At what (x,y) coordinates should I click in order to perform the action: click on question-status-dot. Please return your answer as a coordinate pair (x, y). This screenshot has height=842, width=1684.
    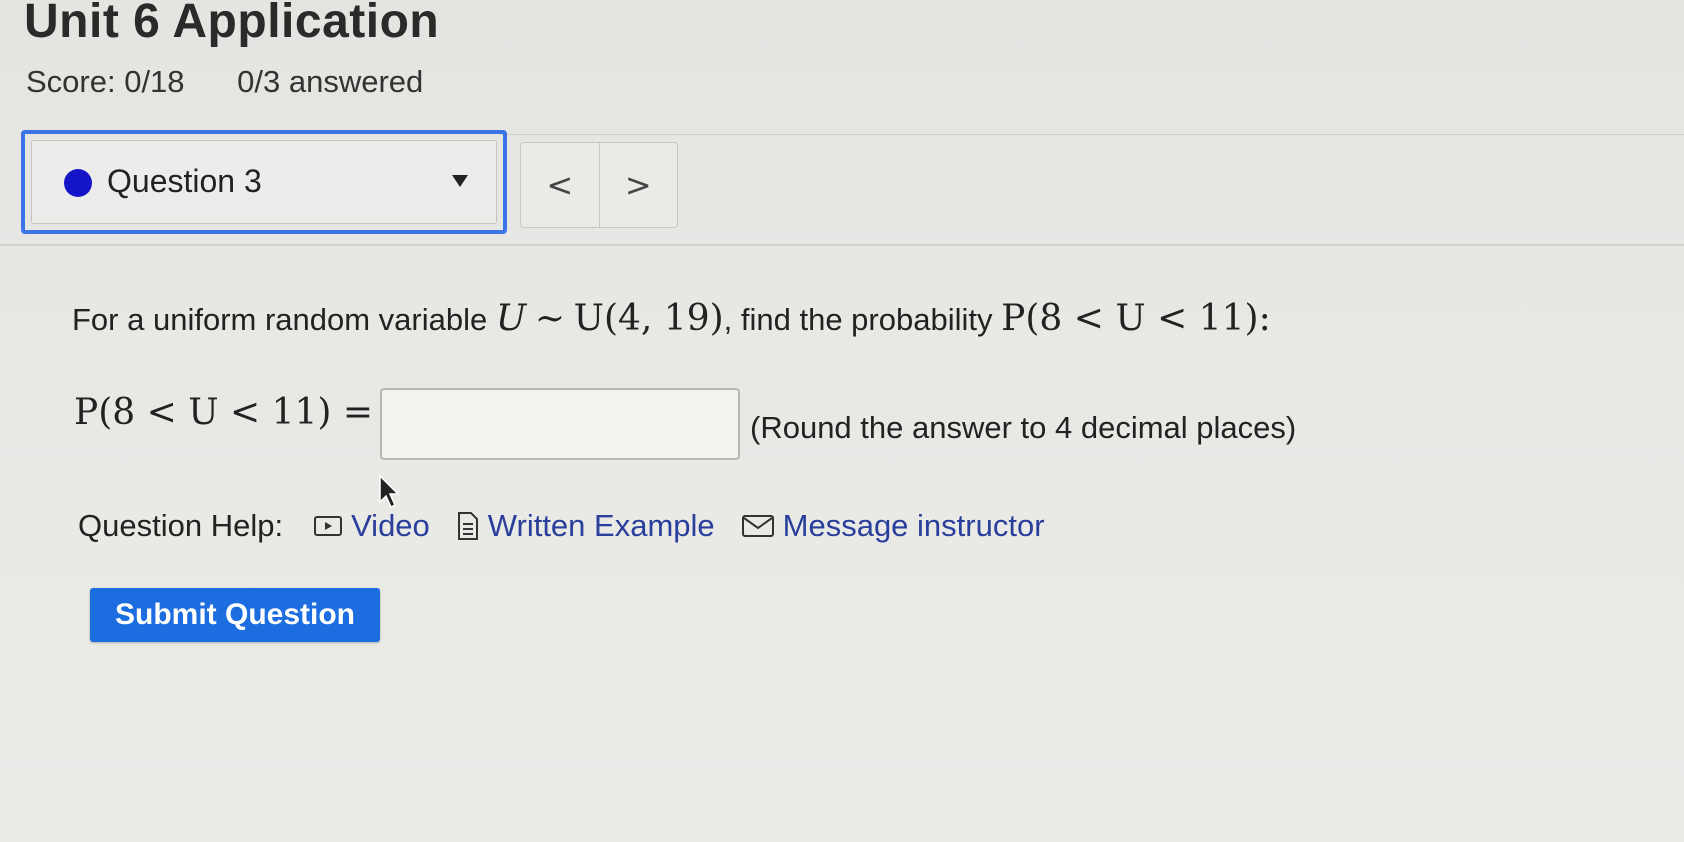
    Looking at the image, I should click on (78, 183).